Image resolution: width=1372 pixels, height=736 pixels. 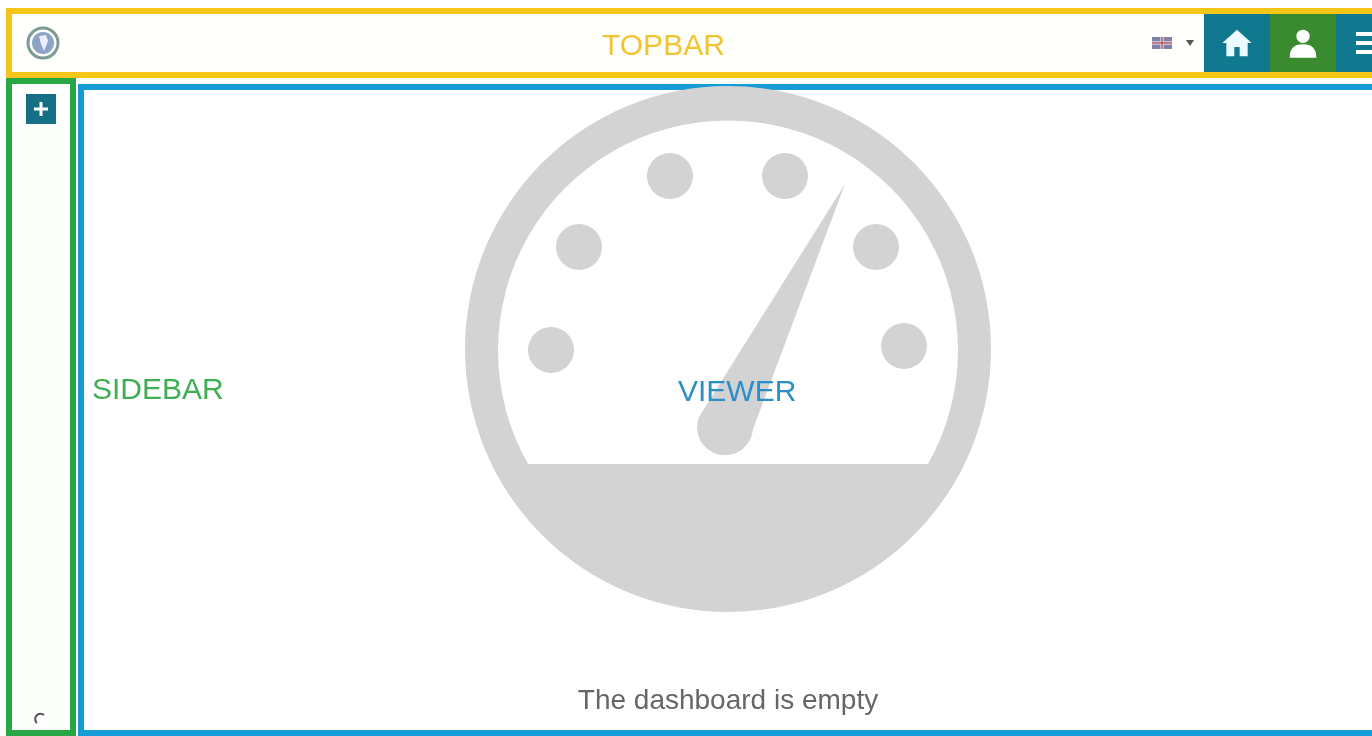 I want to click on topbar-label: TOPBAR, so click(x=663, y=45).